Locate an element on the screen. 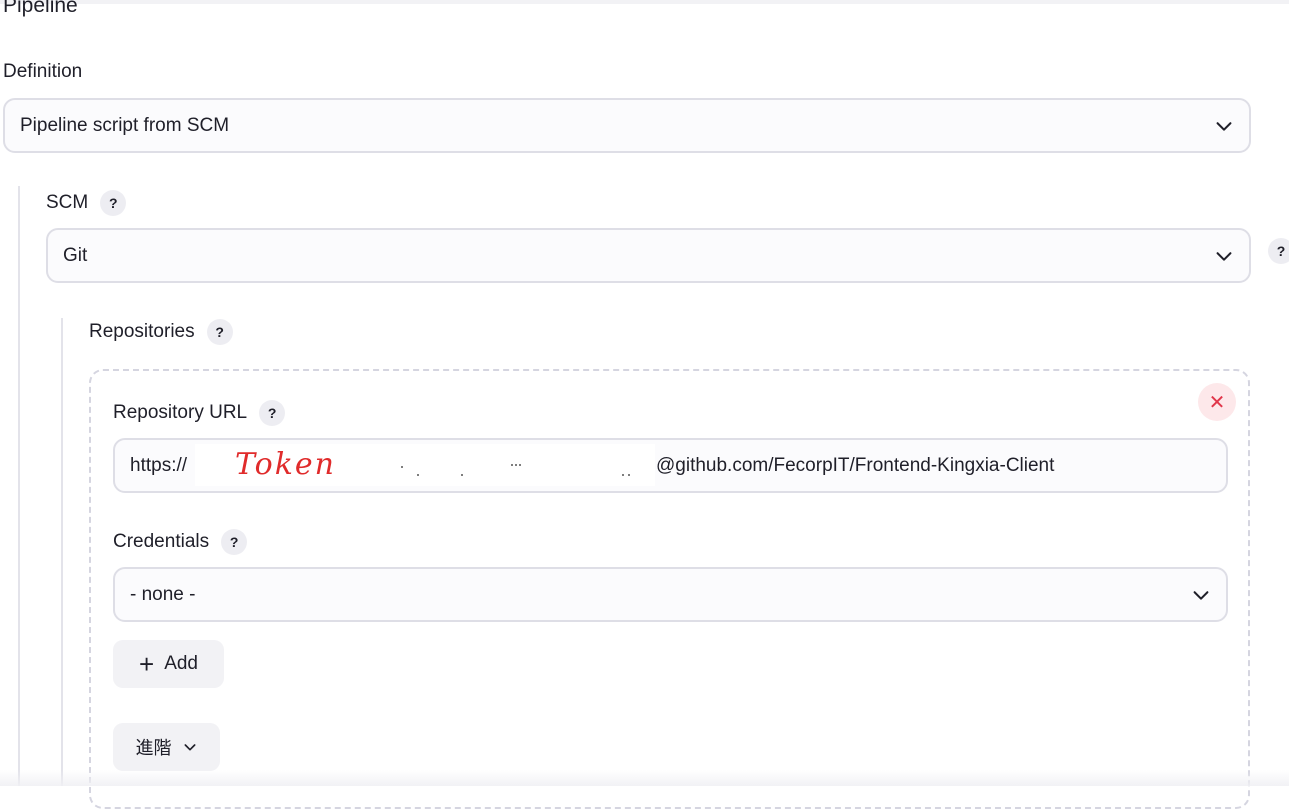  repositories-label: Repositories ? is located at coordinates (161, 332).